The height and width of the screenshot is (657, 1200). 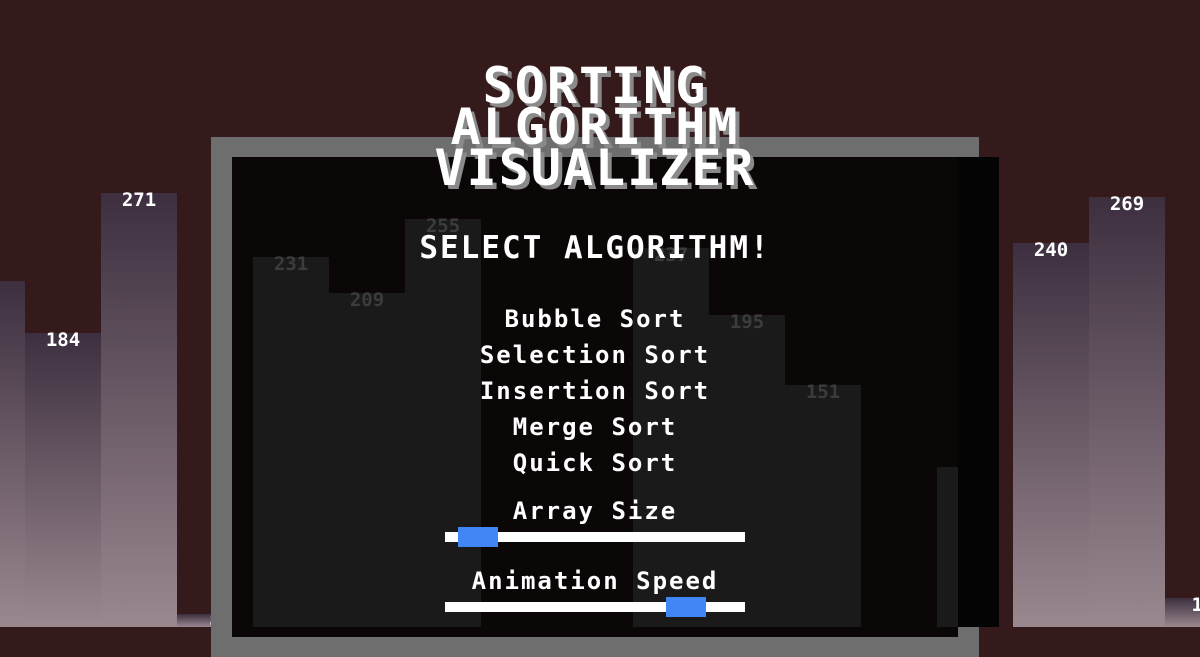 What do you see at coordinates (595, 319) in the screenshot?
I see `bubble-sort-button: Bubble Sort` at bounding box center [595, 319].